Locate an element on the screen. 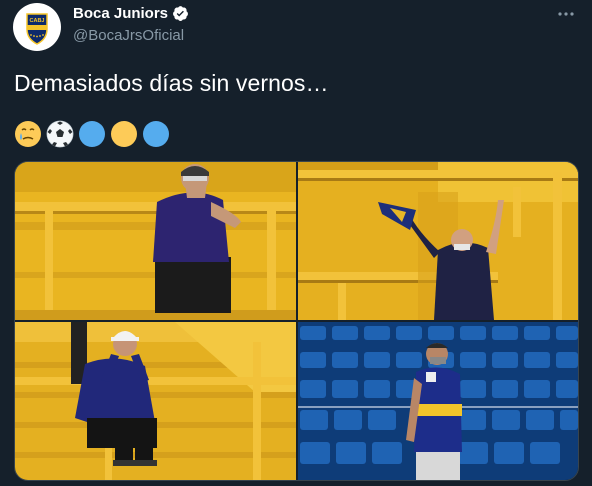 This screenshot has width=592, height=486. soccer-ball-emoji is located at coordinates (60, 134).